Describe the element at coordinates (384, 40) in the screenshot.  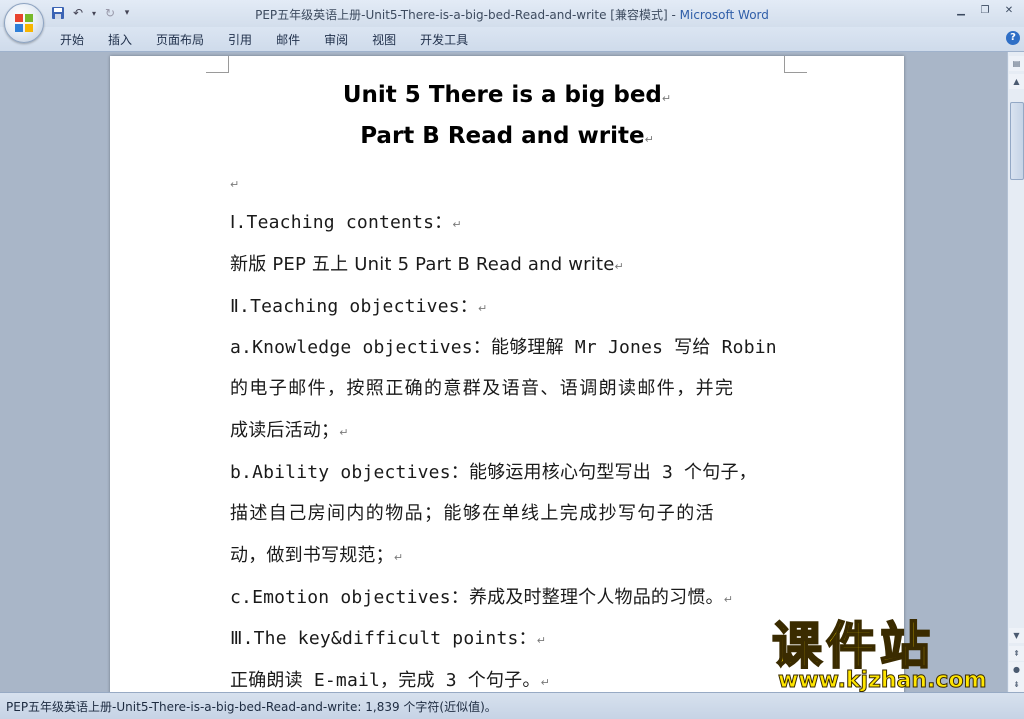
I see `tab-view: 视图` at that location.